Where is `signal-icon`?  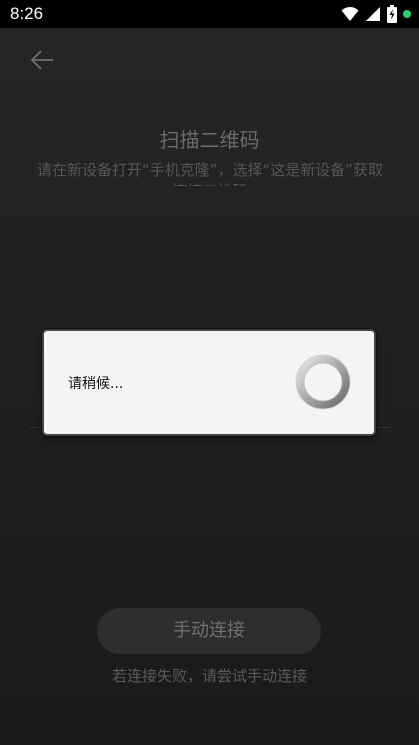 signal-icon is located at coordinates (373, 14).